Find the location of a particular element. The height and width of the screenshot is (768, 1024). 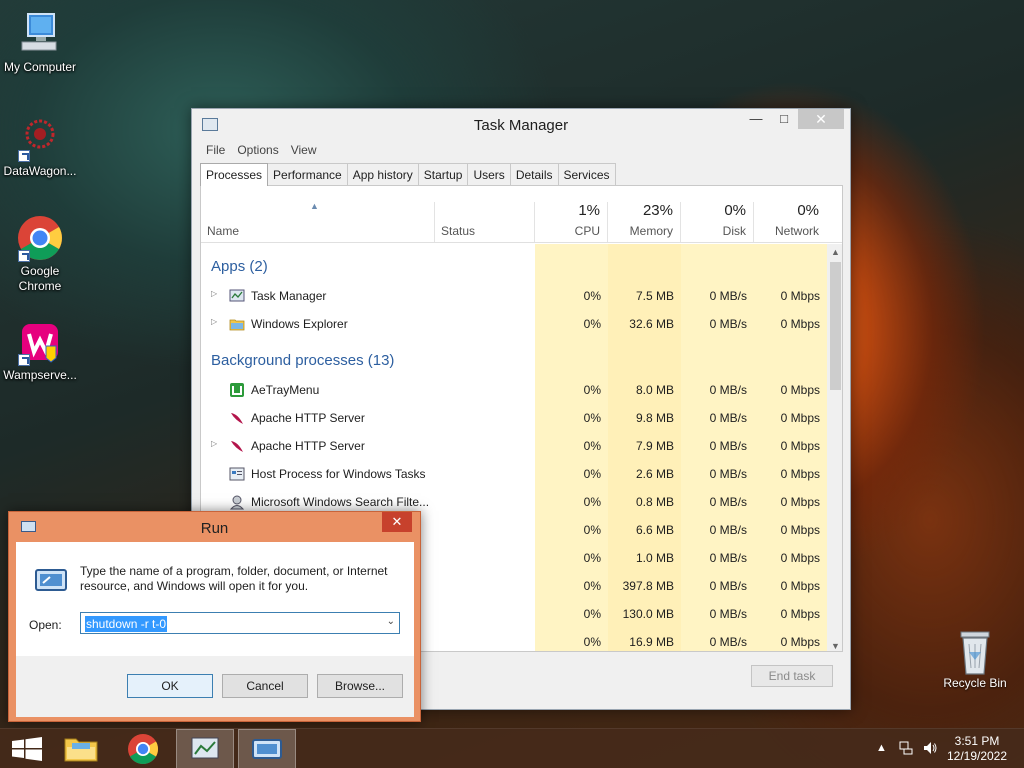

menu-bar: File Options View is located at coordinates (521, 150).